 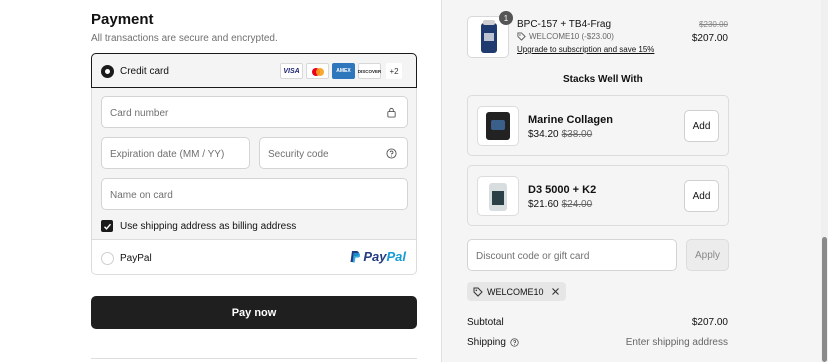 What do you see at coordinates (570, 120) in the screenshot?
I see `recommendation-name: Marine Collagen` at bounding box center [570, 120].